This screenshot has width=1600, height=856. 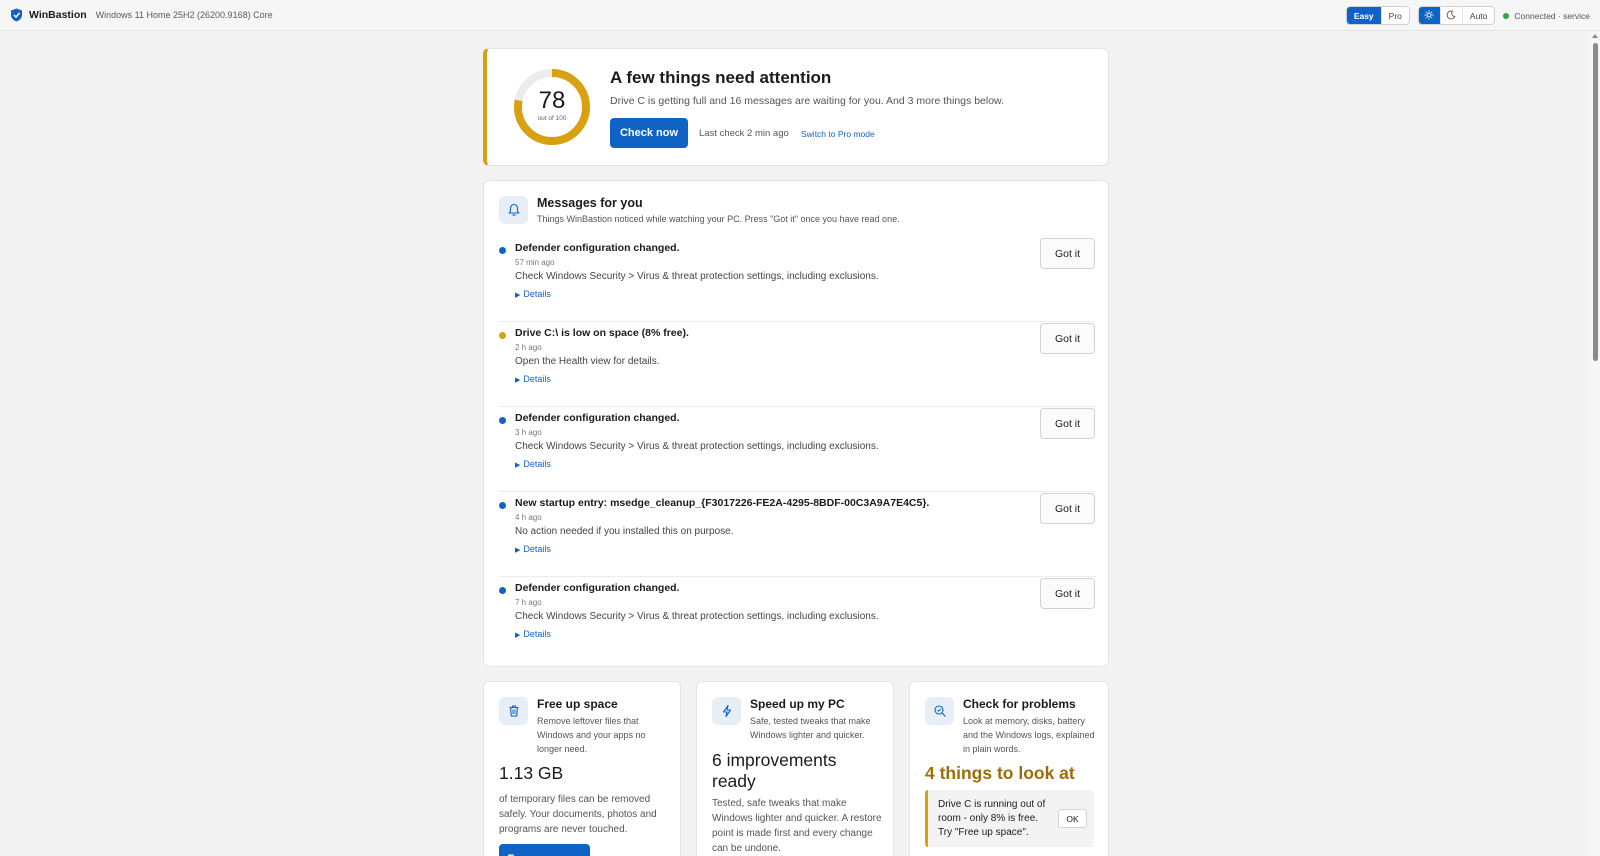 What do you see at coordinates (774, 770) in the screenshot?
I see `improvements-count: 6 improvements ready` at bounding box center [774, 770].